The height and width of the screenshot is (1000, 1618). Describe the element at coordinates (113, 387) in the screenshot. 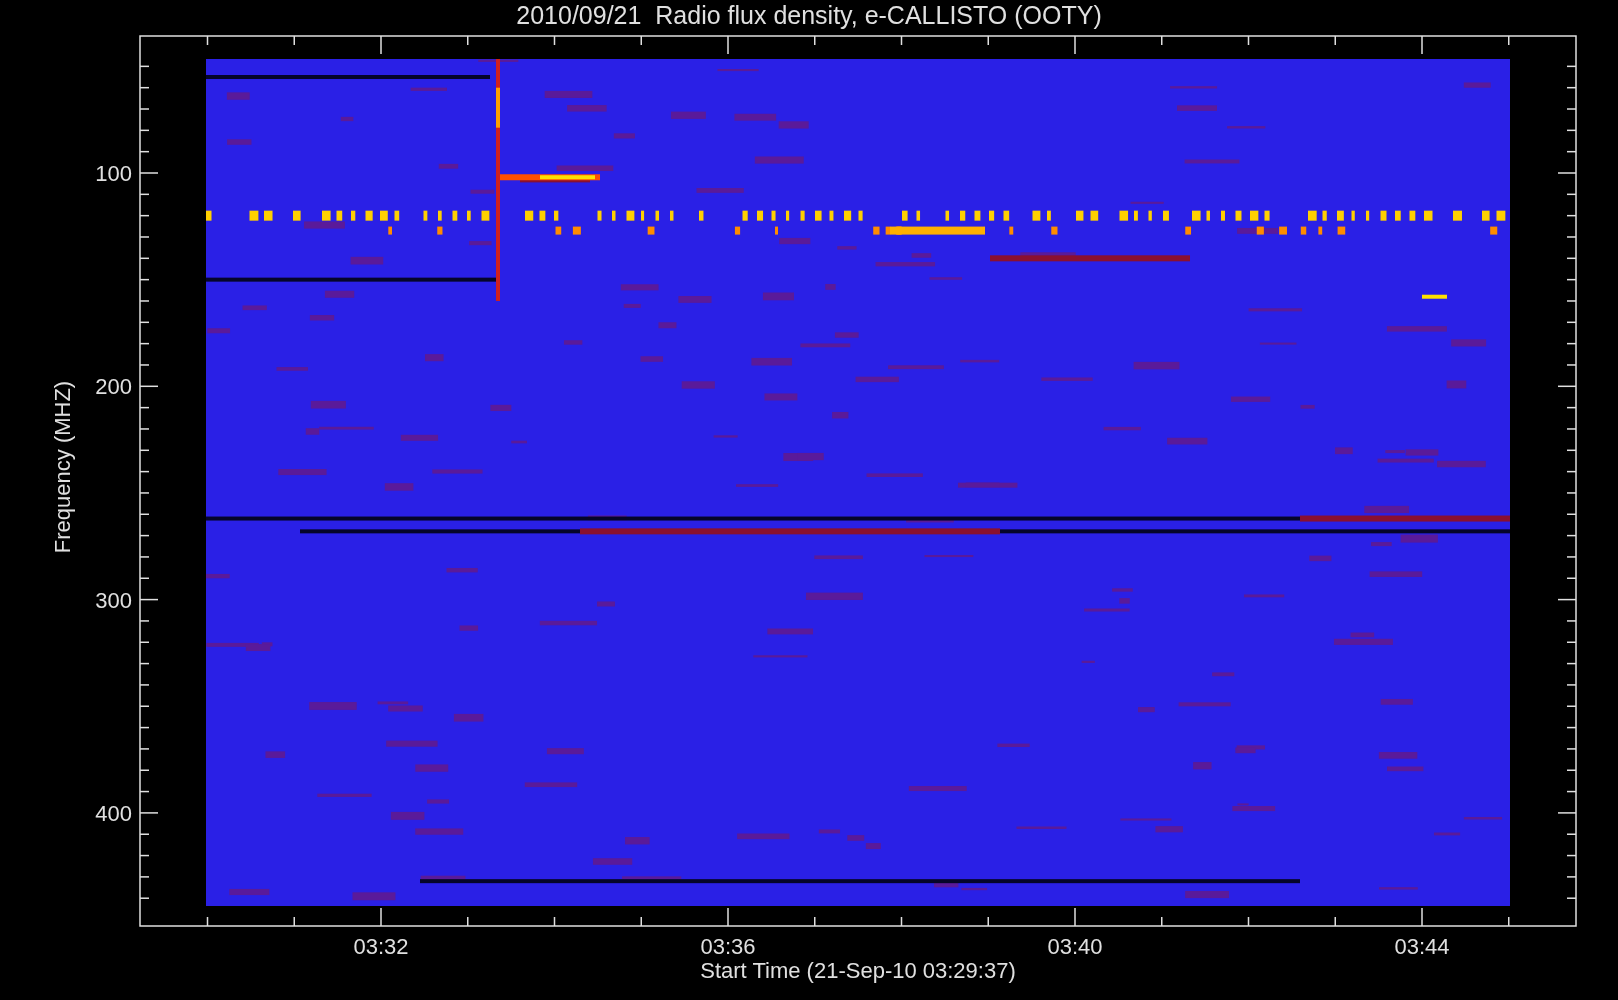

I see `y-tick-label: 200` at that location.